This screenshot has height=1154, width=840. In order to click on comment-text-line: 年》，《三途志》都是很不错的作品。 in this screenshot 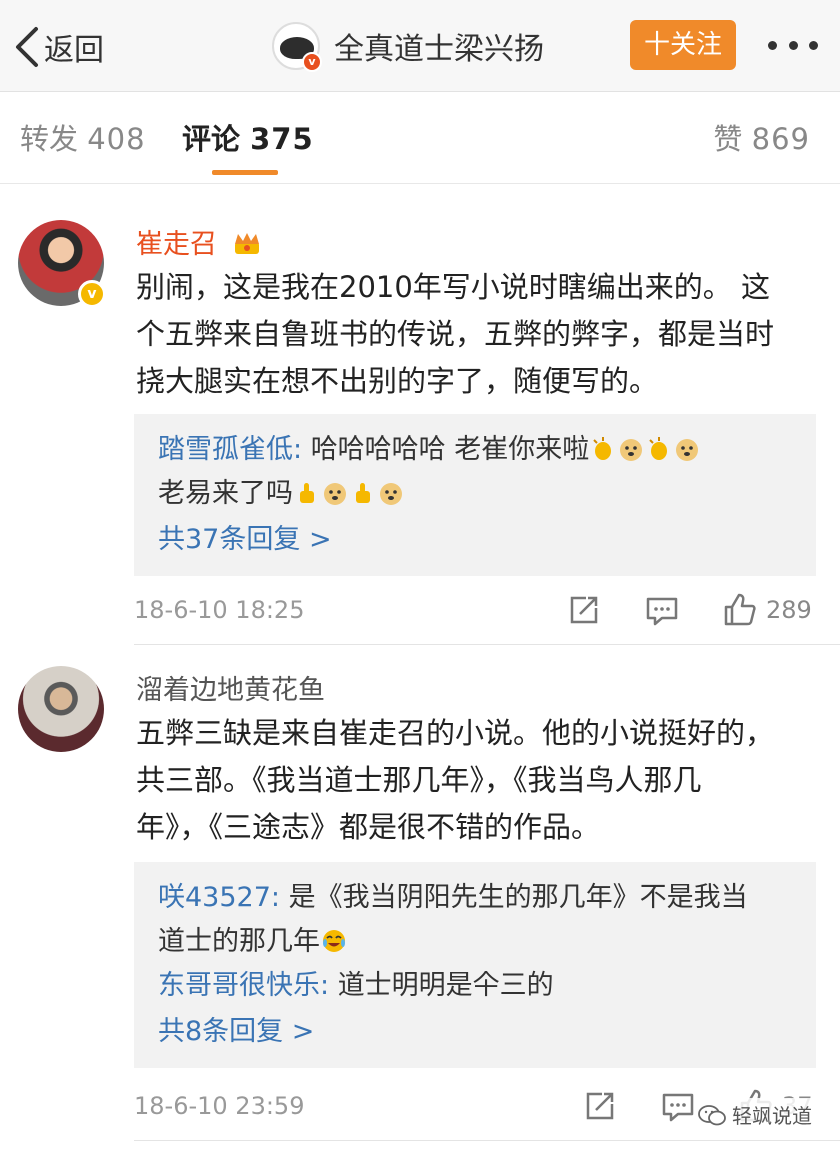, I will do `click(368, 827)`.